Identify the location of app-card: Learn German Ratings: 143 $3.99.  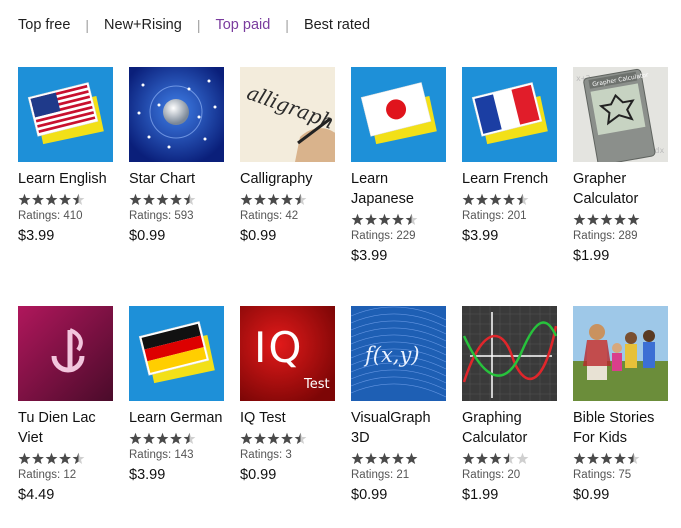
(179, 394).